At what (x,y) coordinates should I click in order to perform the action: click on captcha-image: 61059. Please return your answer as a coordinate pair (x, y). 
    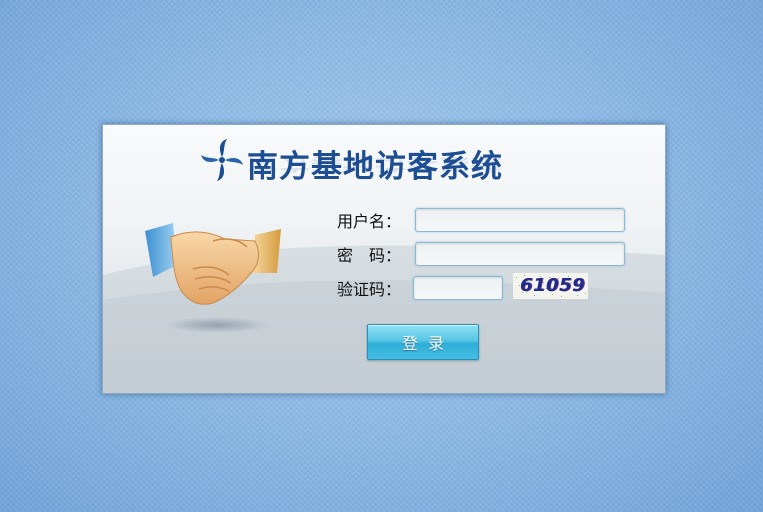
    Looking at the image, I should click on (550, 286).